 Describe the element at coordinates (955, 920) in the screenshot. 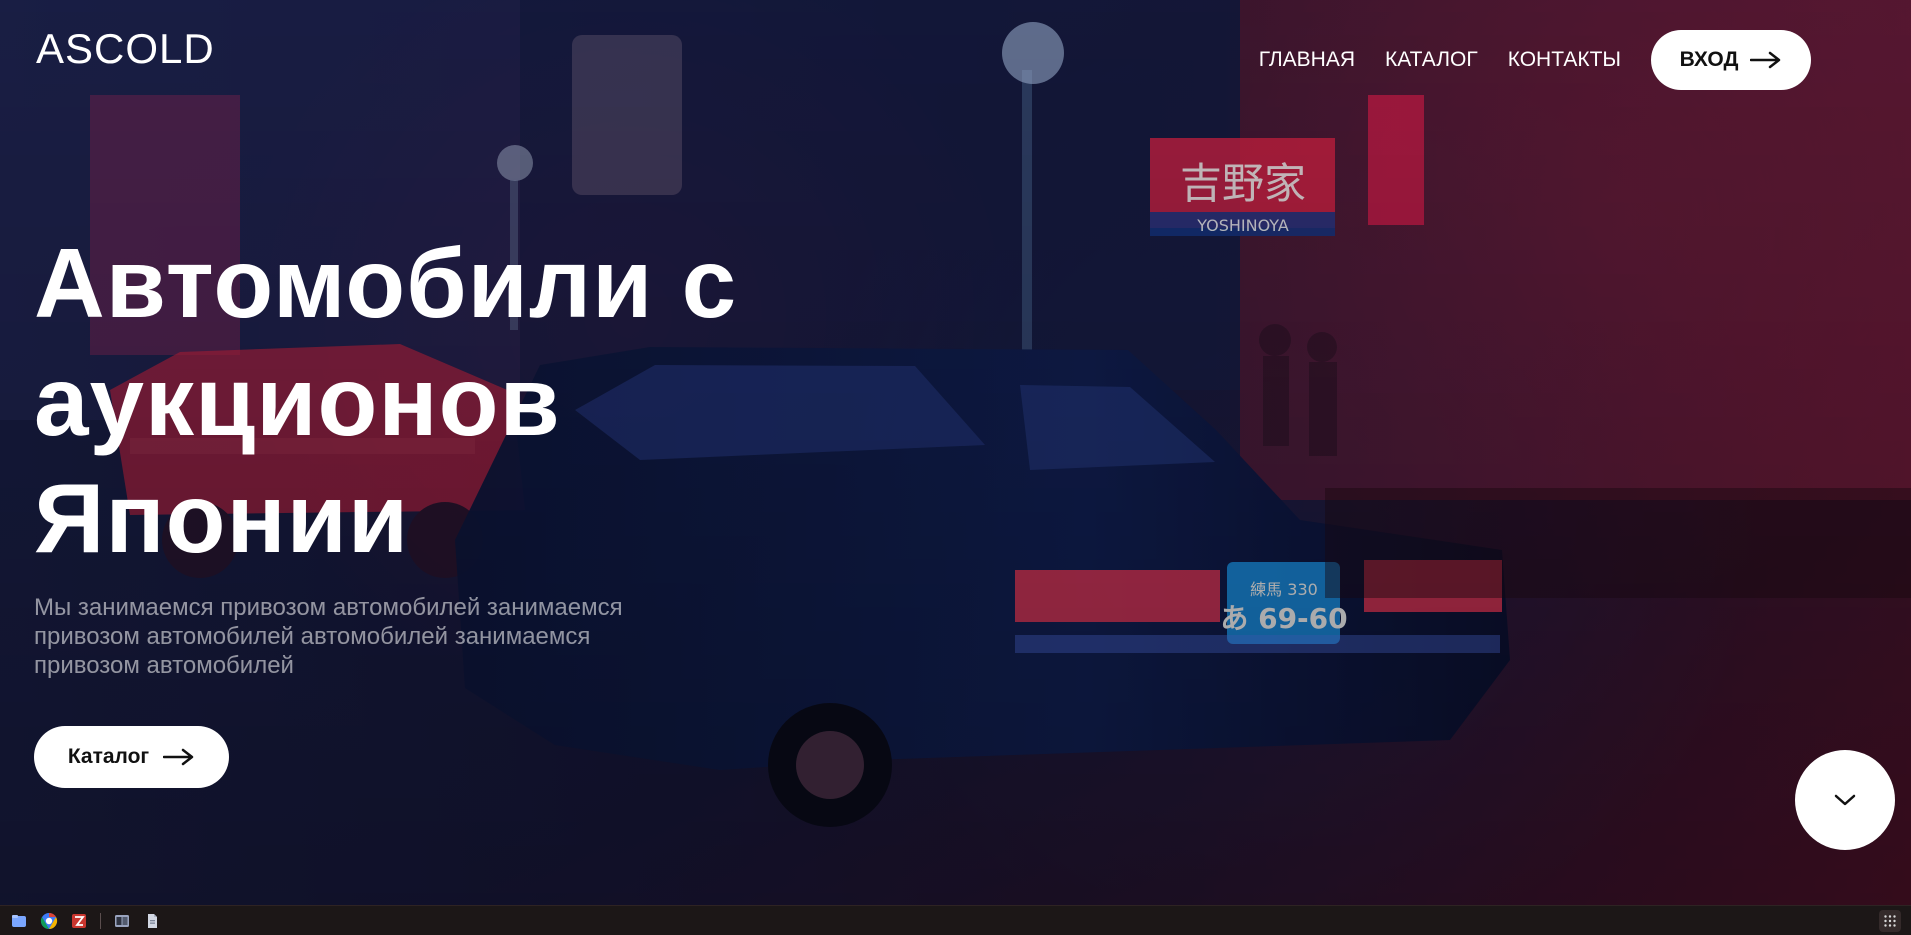

I see `taskbar` at that location.